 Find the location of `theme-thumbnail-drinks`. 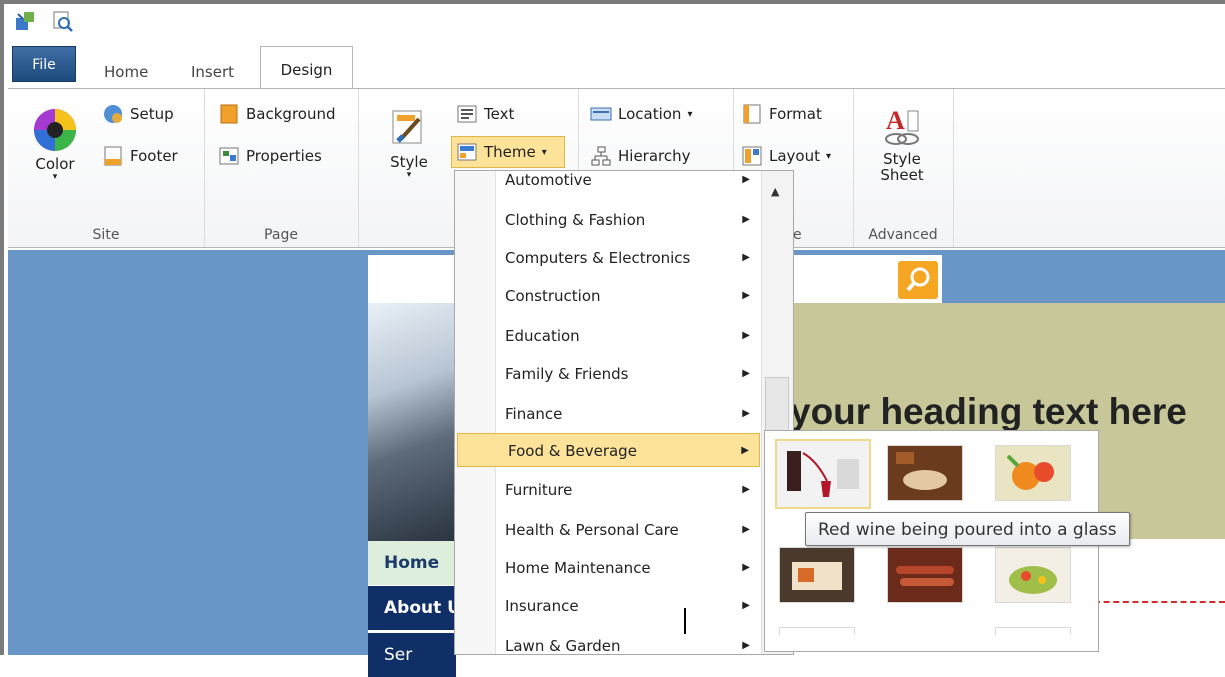

theme-thumbnail-drinks is located at coordinates (1033, 473).